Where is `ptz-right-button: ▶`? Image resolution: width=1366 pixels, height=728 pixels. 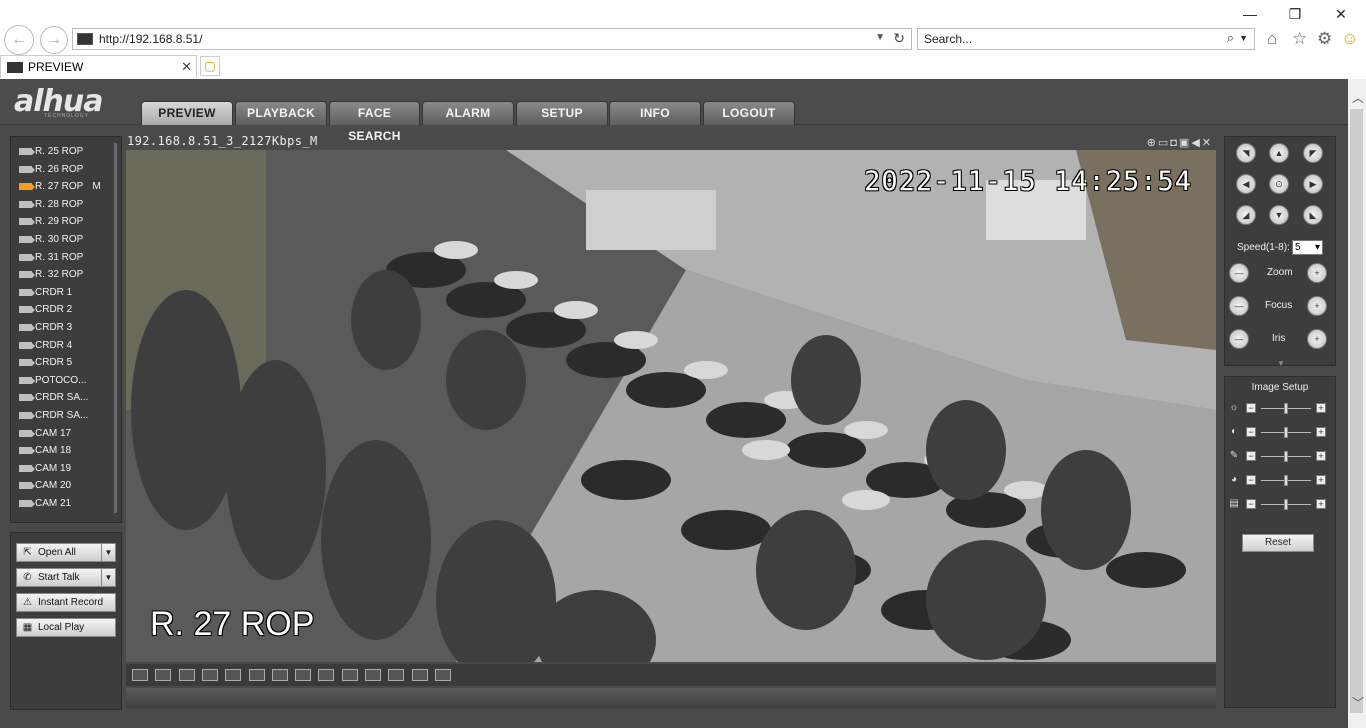 ptz-right-button: ▶ is located at coordinates (1313, 184).